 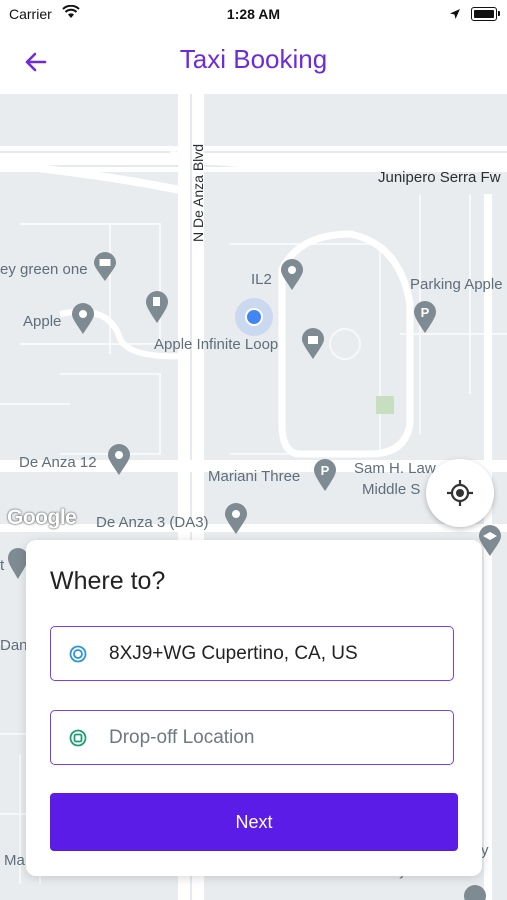 I want to click on pickup-field: 8XJ9+WG Cupertino, CA, US, so click(x=252, y=653).